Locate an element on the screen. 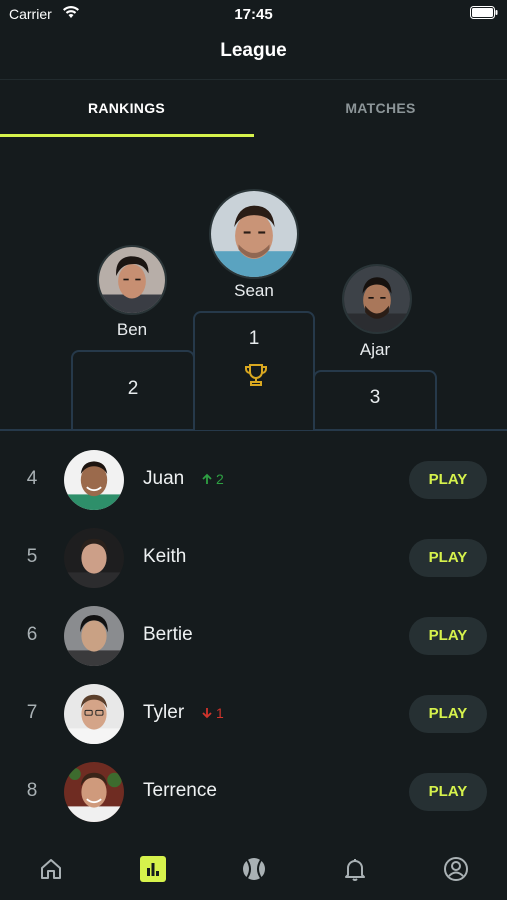 The image size is (507, 900). avatar-third-place is located at coordinates (377, 299).